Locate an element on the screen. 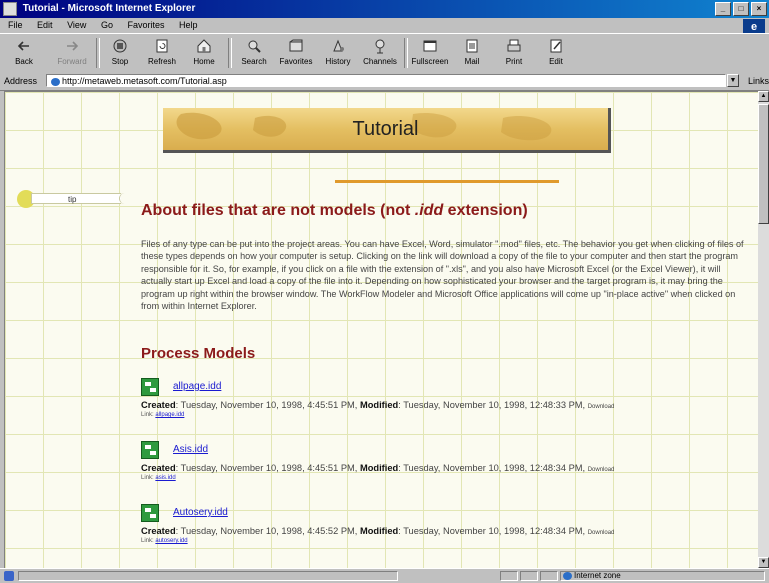  mail-button: Mail is located at coordinates (472, 53).